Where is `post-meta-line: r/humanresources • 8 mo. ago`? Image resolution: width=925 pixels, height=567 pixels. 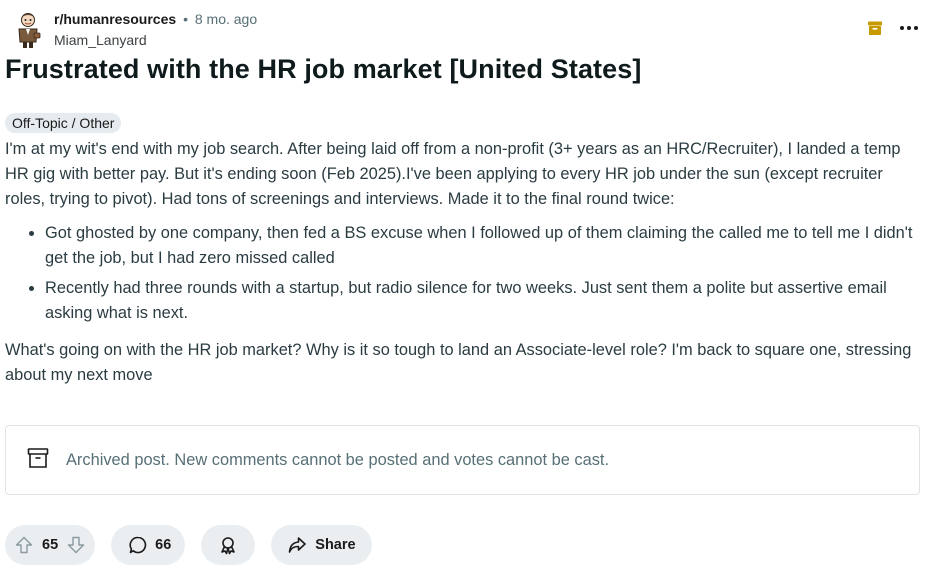 post-meta-line: r/humanresources • 8 mo. ago is located at coordinates (155, 19).